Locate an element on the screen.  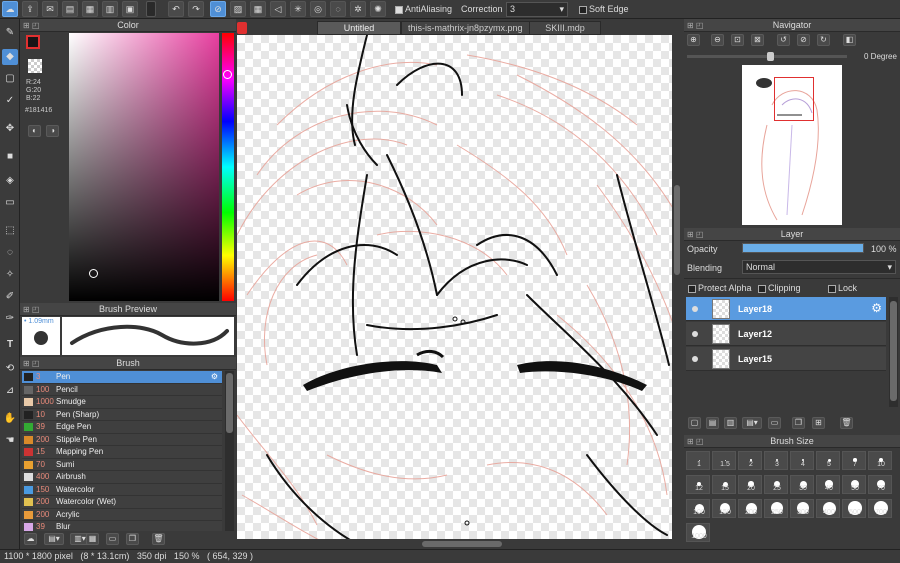
brush-item: 150 Watercolor is located at coordinates (122, 489).